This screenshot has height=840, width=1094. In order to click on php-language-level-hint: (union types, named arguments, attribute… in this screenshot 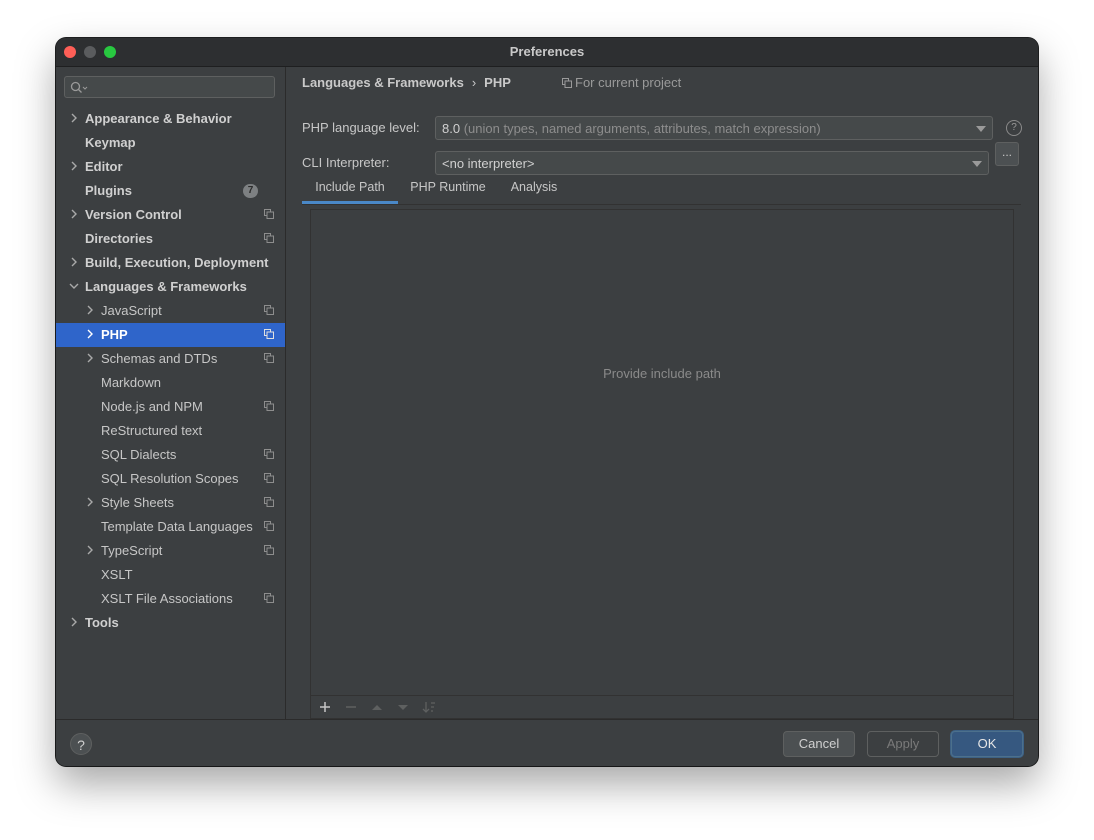, I will do `click(642, 128)`.